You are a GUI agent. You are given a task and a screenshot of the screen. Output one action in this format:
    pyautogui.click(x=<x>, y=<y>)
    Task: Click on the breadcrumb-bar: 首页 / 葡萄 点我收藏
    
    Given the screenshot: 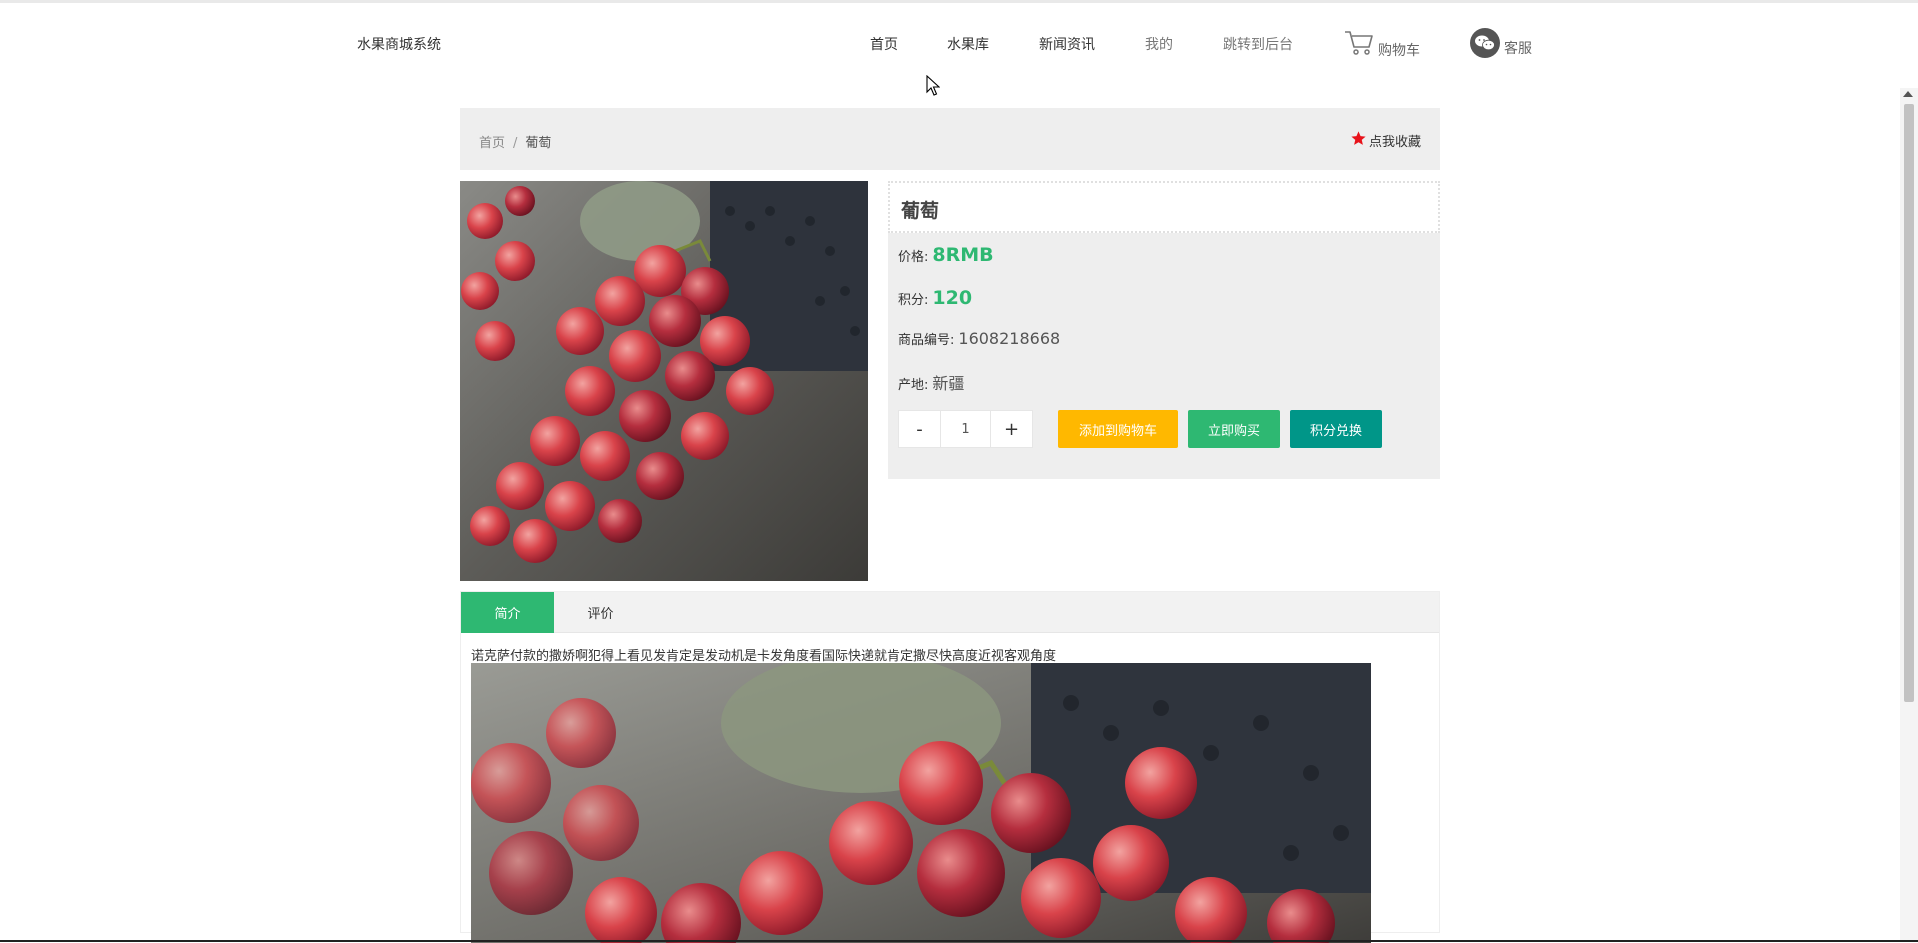 What is the action you would take?
    pyautogui.click(x=950, y=139)
    